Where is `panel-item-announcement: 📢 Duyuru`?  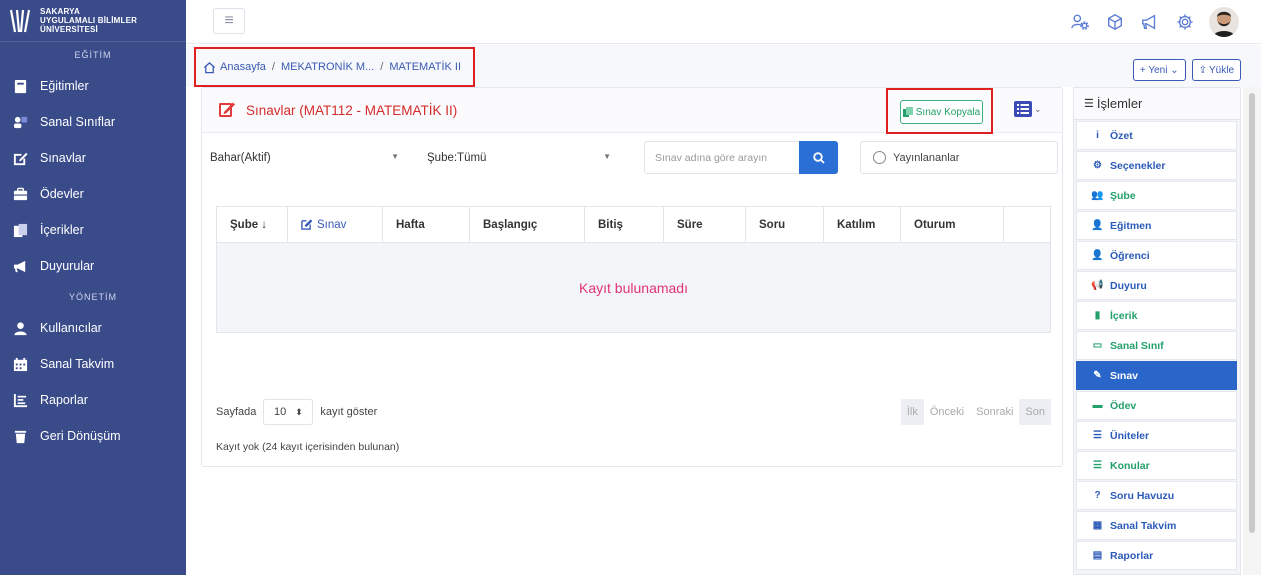 panel-item-announcement: 📢 Duyuru is located at coordinates (1156, 285).